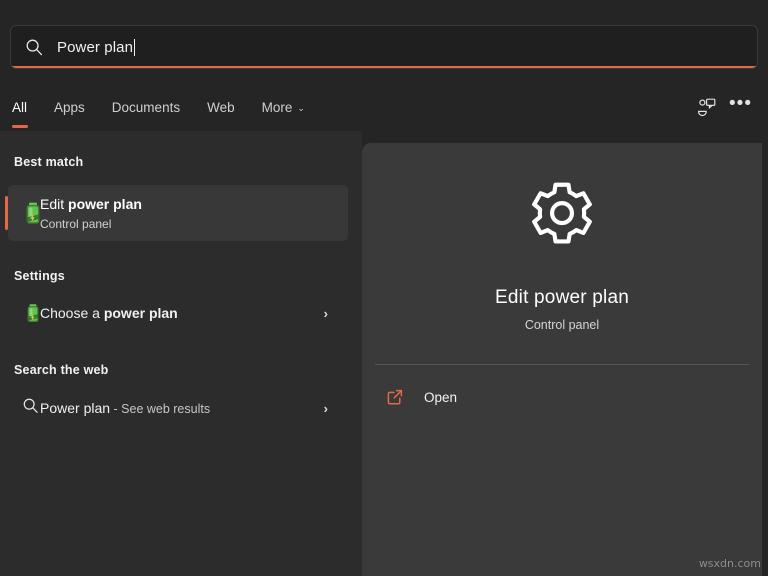 This screenshot has height=576, width=768. What do you see at coordinates (61, 370) in the screenshot?
I see `section-heading-search-the-web: Search the web` at bounding box center [61, 370].